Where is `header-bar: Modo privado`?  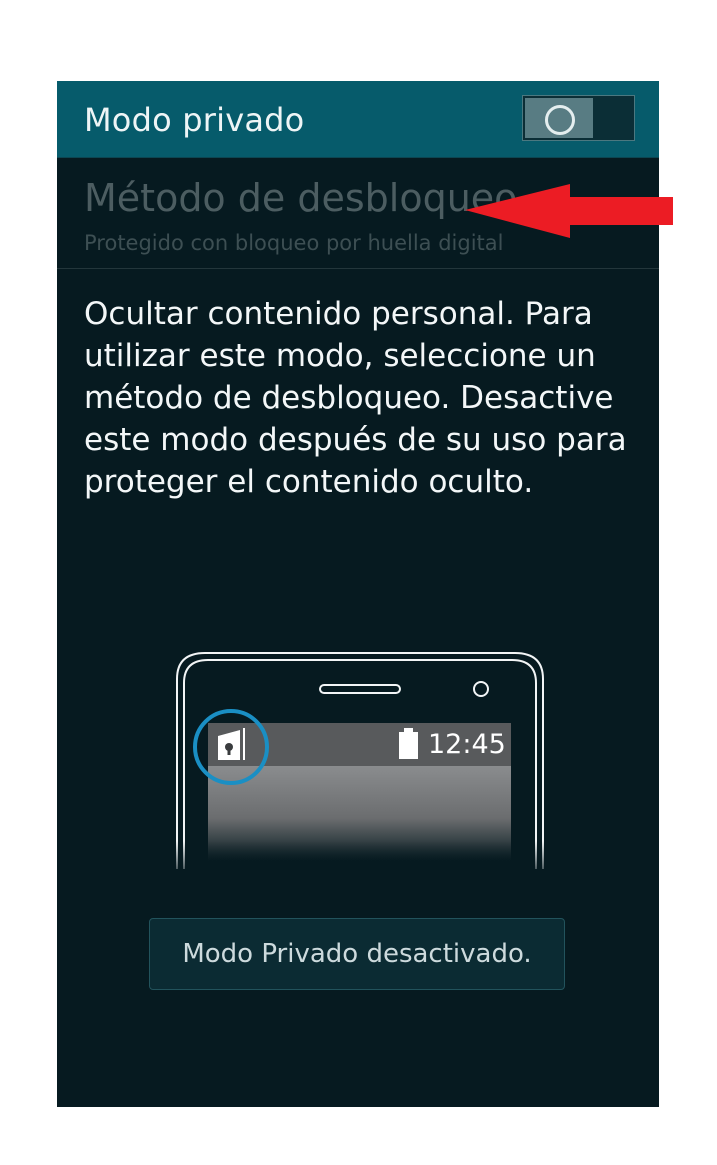 header-bar: Modo privado is located at coordinates (358, 119).